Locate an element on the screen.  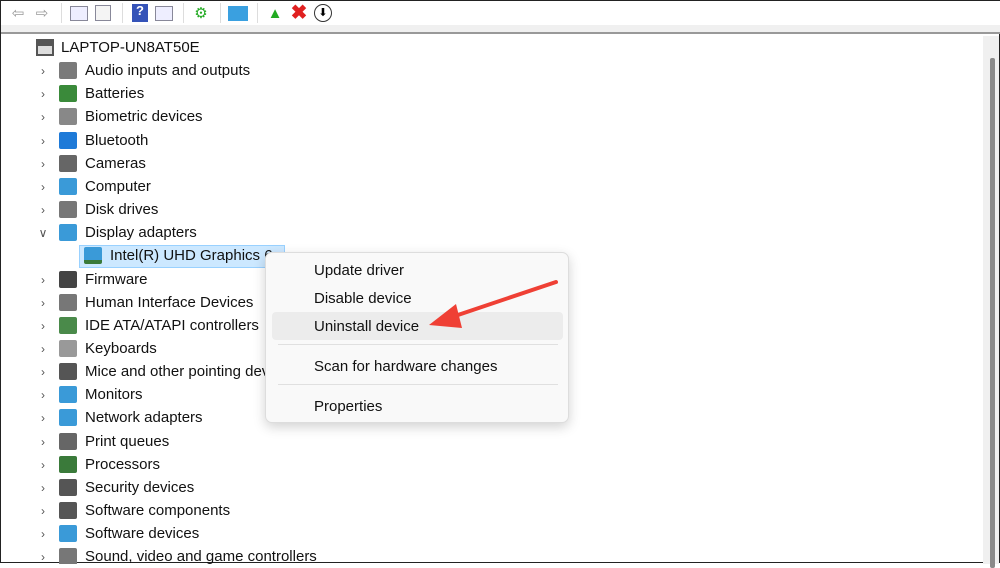
tree-item-label: Computer is located at coordinates (118, 186).